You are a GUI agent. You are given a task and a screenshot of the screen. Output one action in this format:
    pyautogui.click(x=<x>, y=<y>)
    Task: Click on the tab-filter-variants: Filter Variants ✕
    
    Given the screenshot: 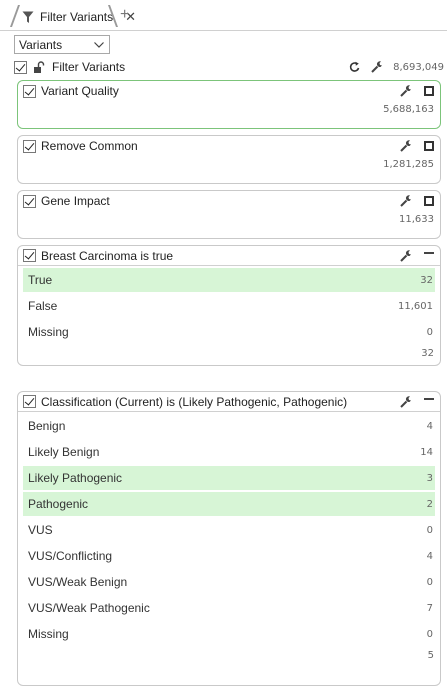 What is the action you would take?
    pyautogui.click(x=79, y=17)
    